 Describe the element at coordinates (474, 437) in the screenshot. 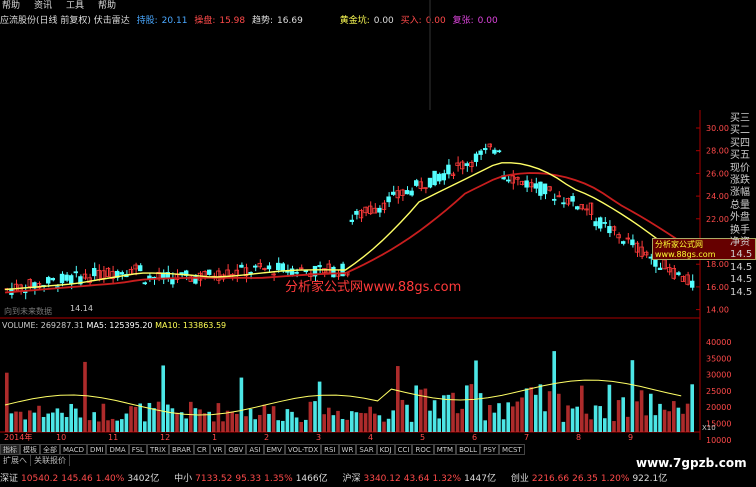

I see `date-axis-label: 6` at that location.